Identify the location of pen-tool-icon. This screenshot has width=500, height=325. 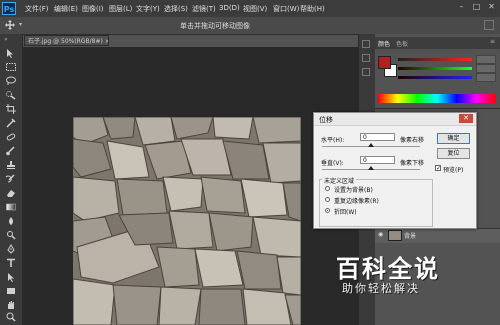
(11, 249).